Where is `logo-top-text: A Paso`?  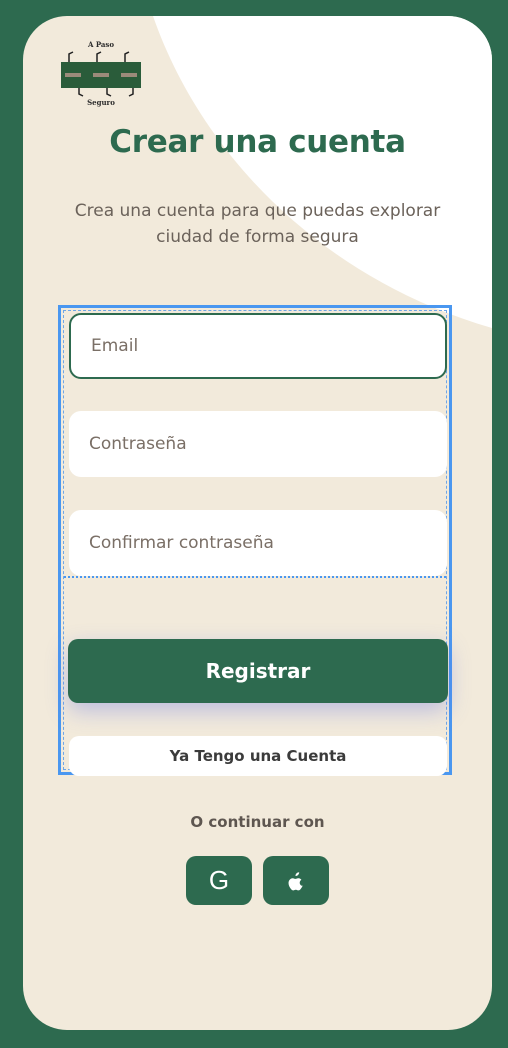 logo-top-text: A Paso is located at coordinates (101, 44).